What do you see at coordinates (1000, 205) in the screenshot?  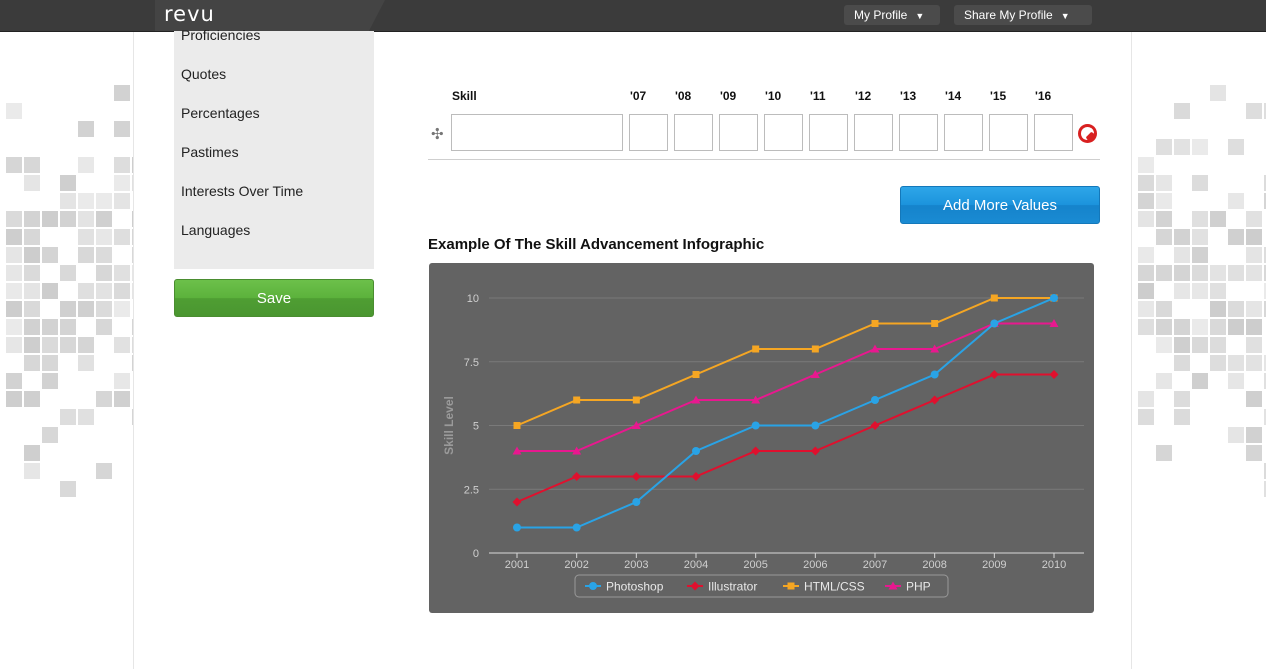 I see `add-more-values-button: Add More Values` at bounding box center [1000, 205].